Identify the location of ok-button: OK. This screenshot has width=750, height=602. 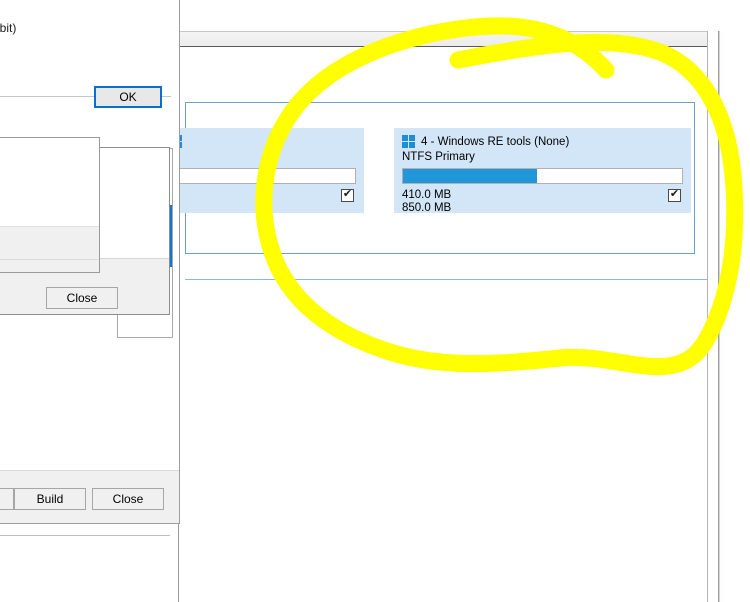
(128, 97).